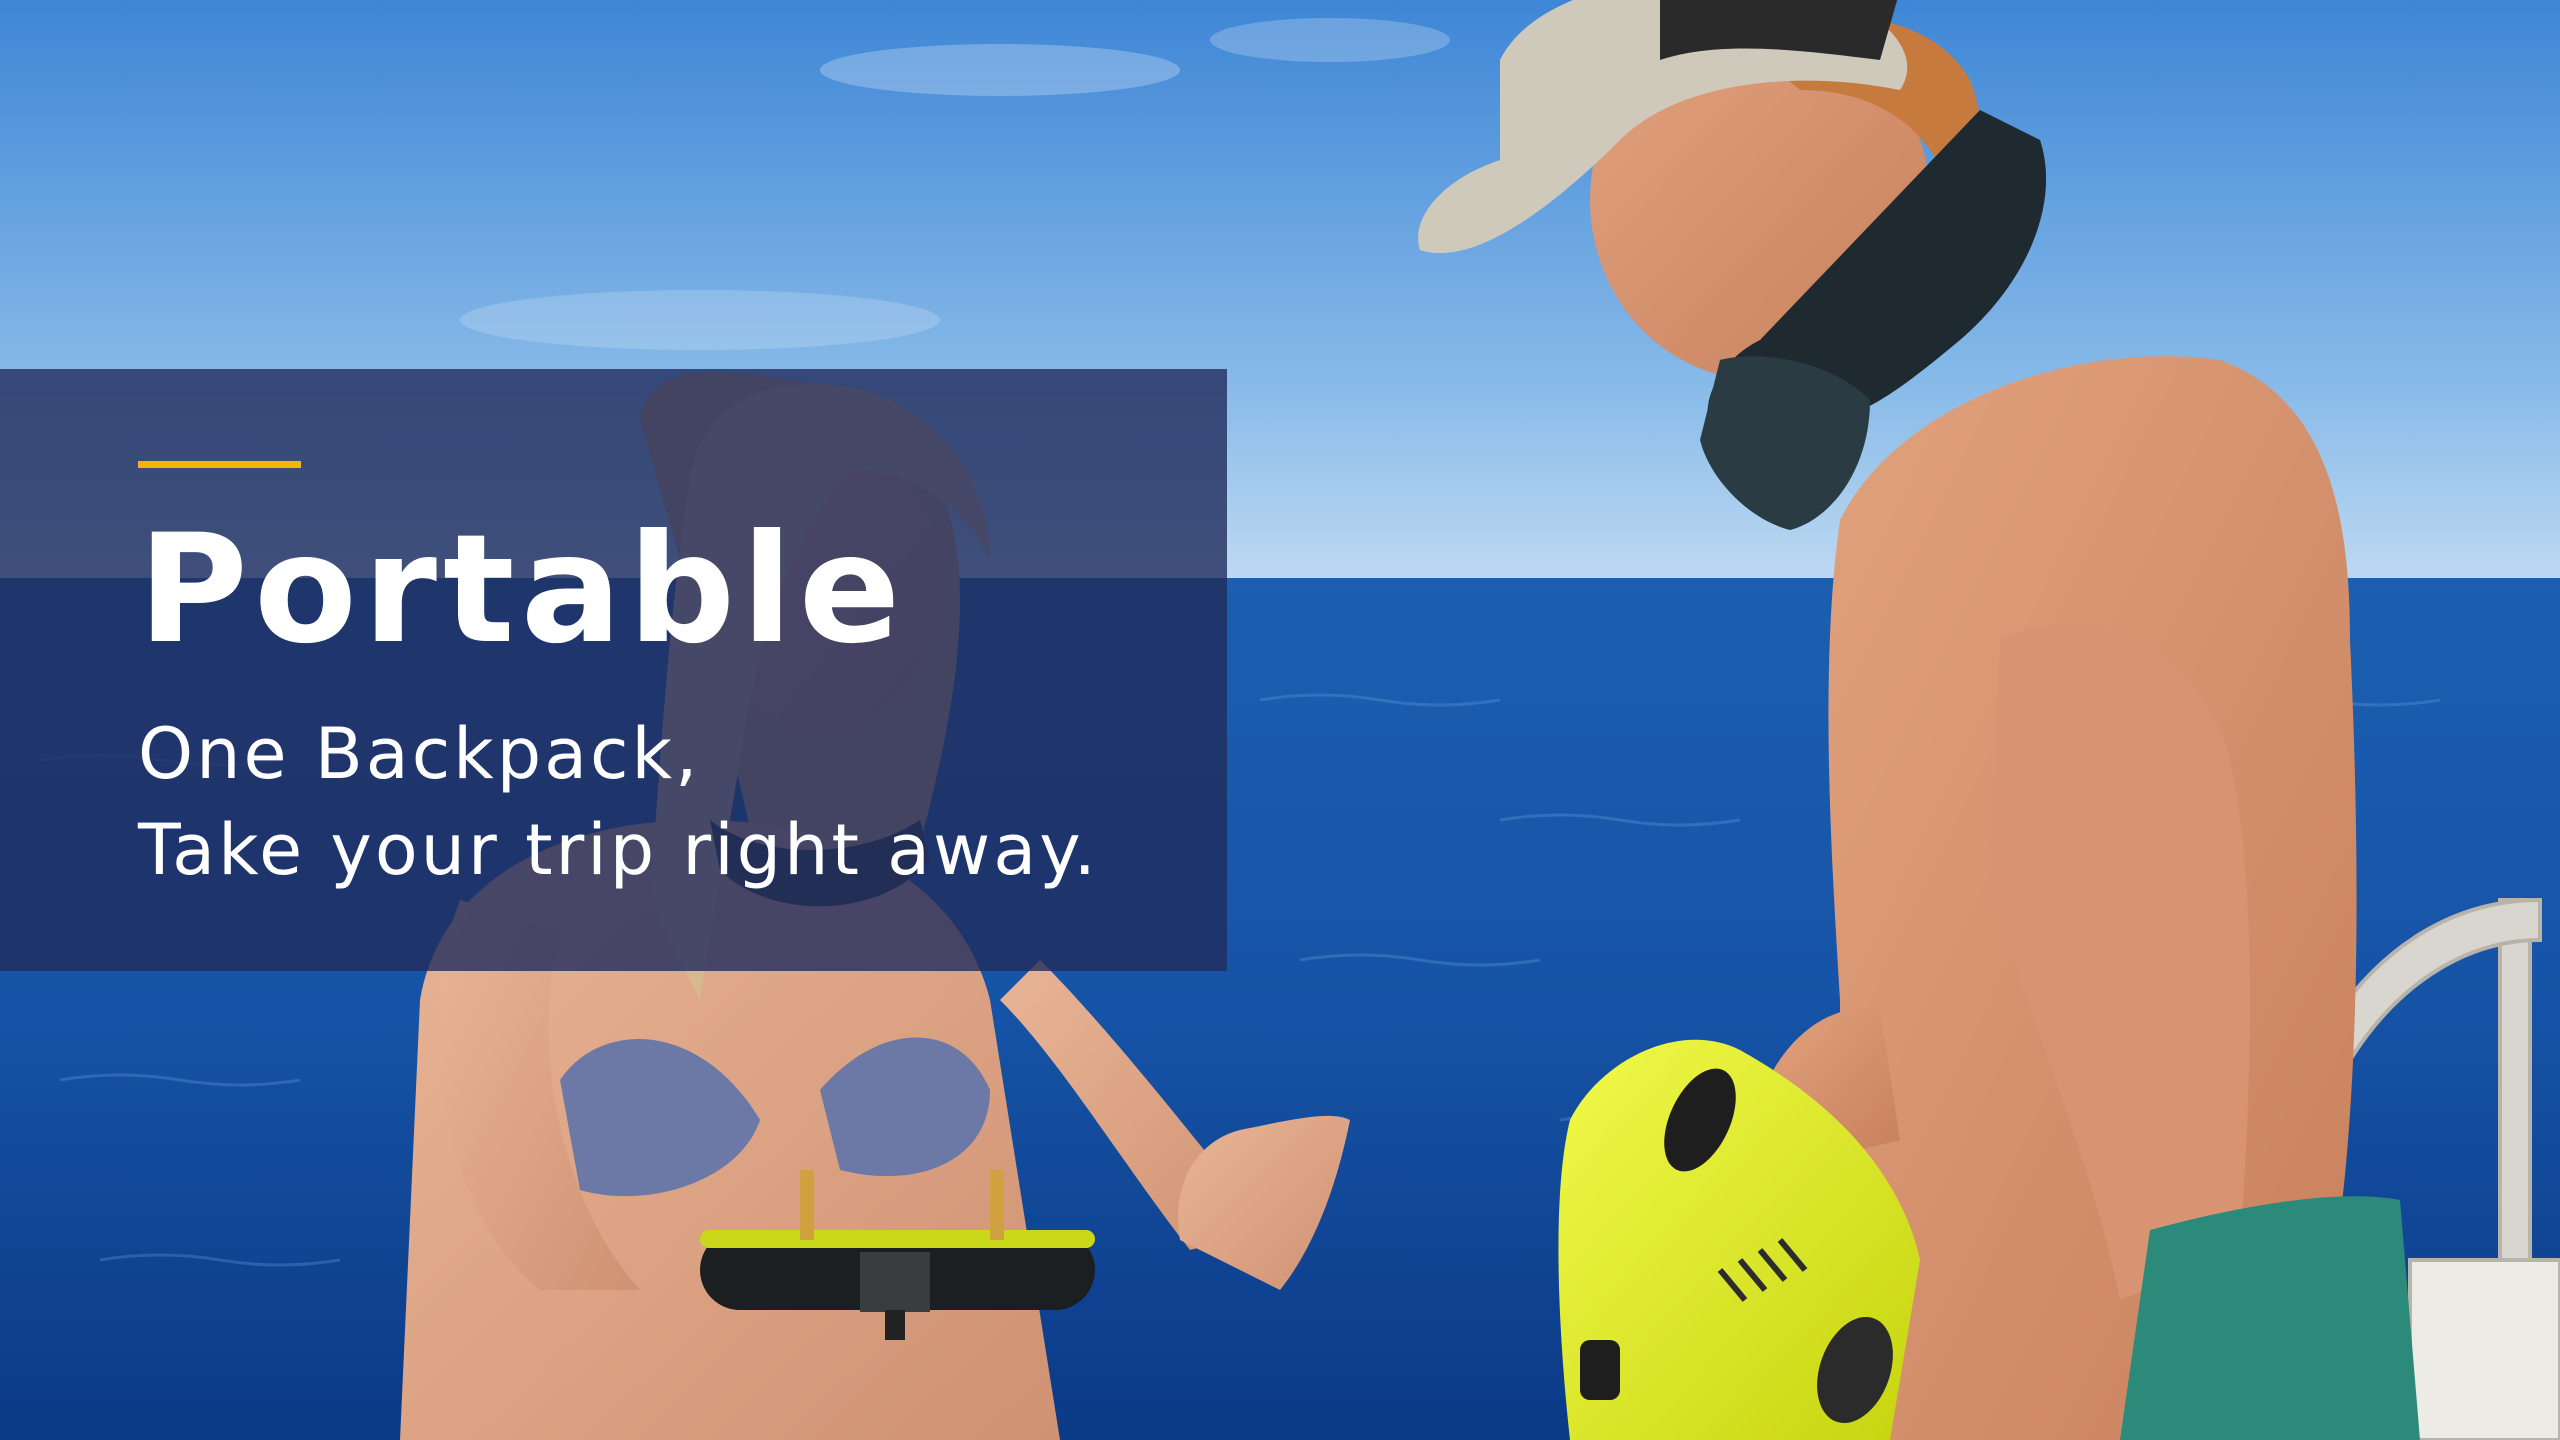 The width and height of the screenshot is (2560, 1440). Describe the element at coordinates (618, 802) in the screenshot. I see `tagline: One Backpack, Take your trip right away.` at that location.